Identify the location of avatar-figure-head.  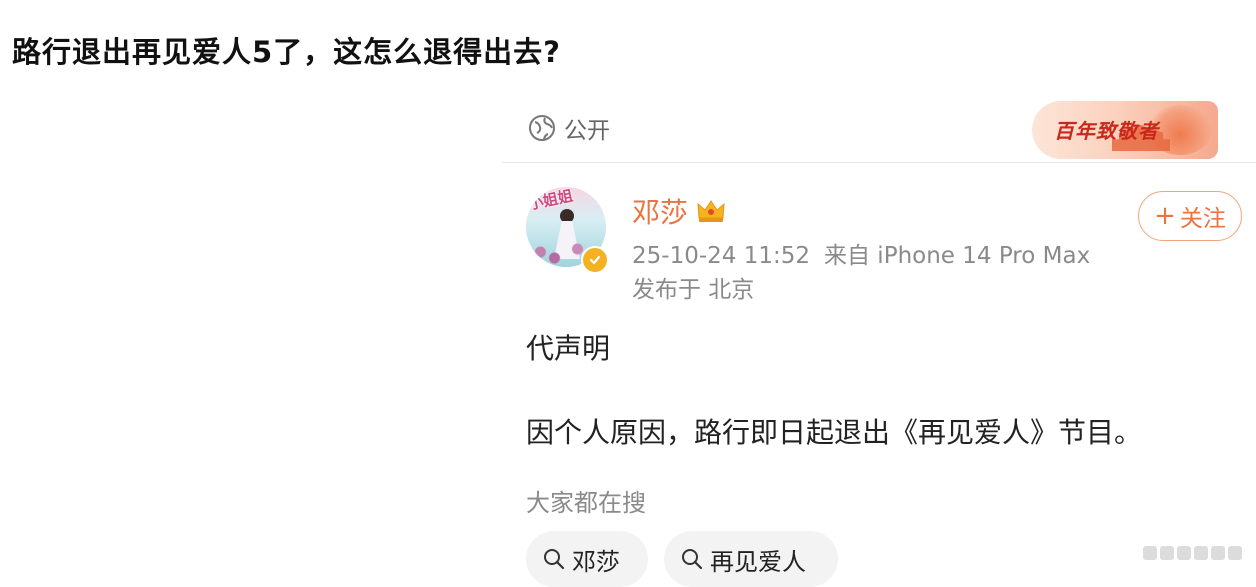
(567, 216).